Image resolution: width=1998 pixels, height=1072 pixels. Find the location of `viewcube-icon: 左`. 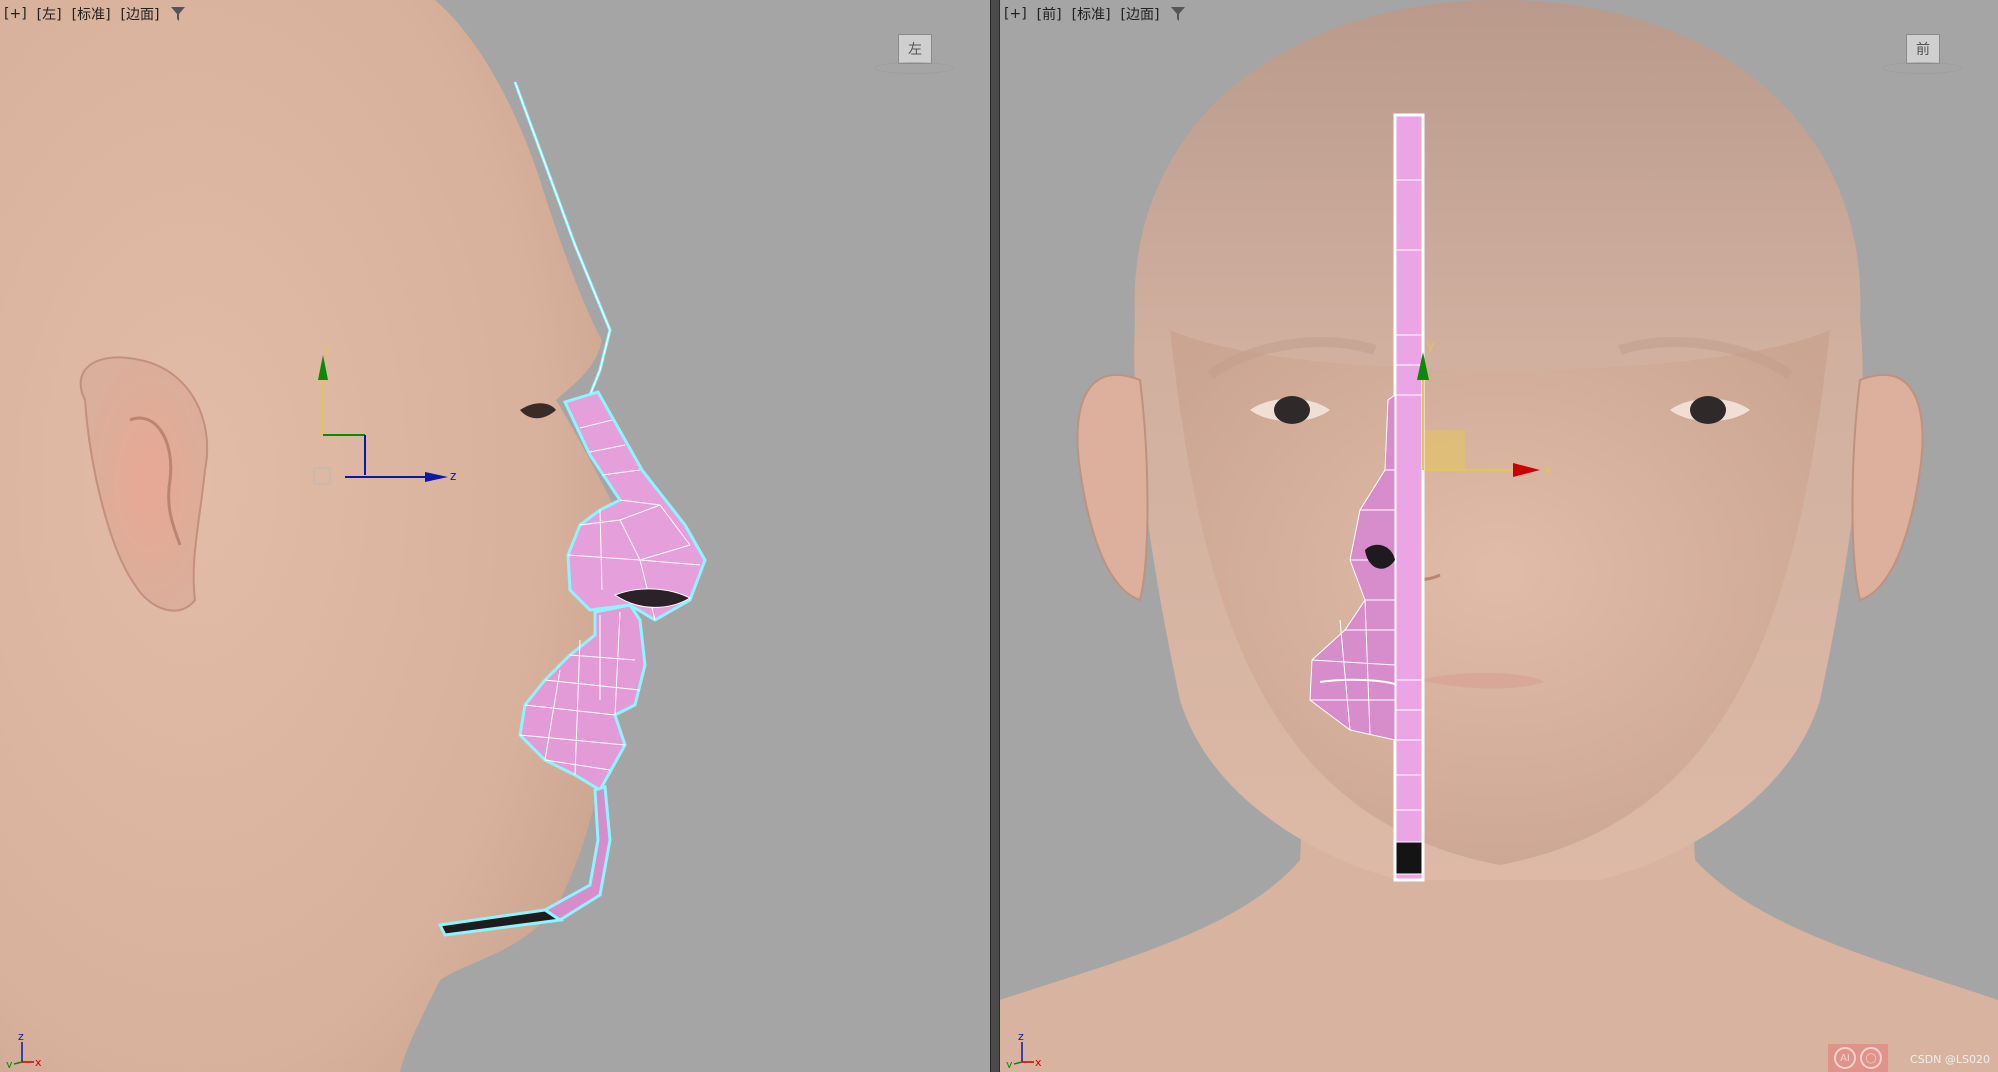

viewcube-icon: 左 is located at coordinates (915, 49).